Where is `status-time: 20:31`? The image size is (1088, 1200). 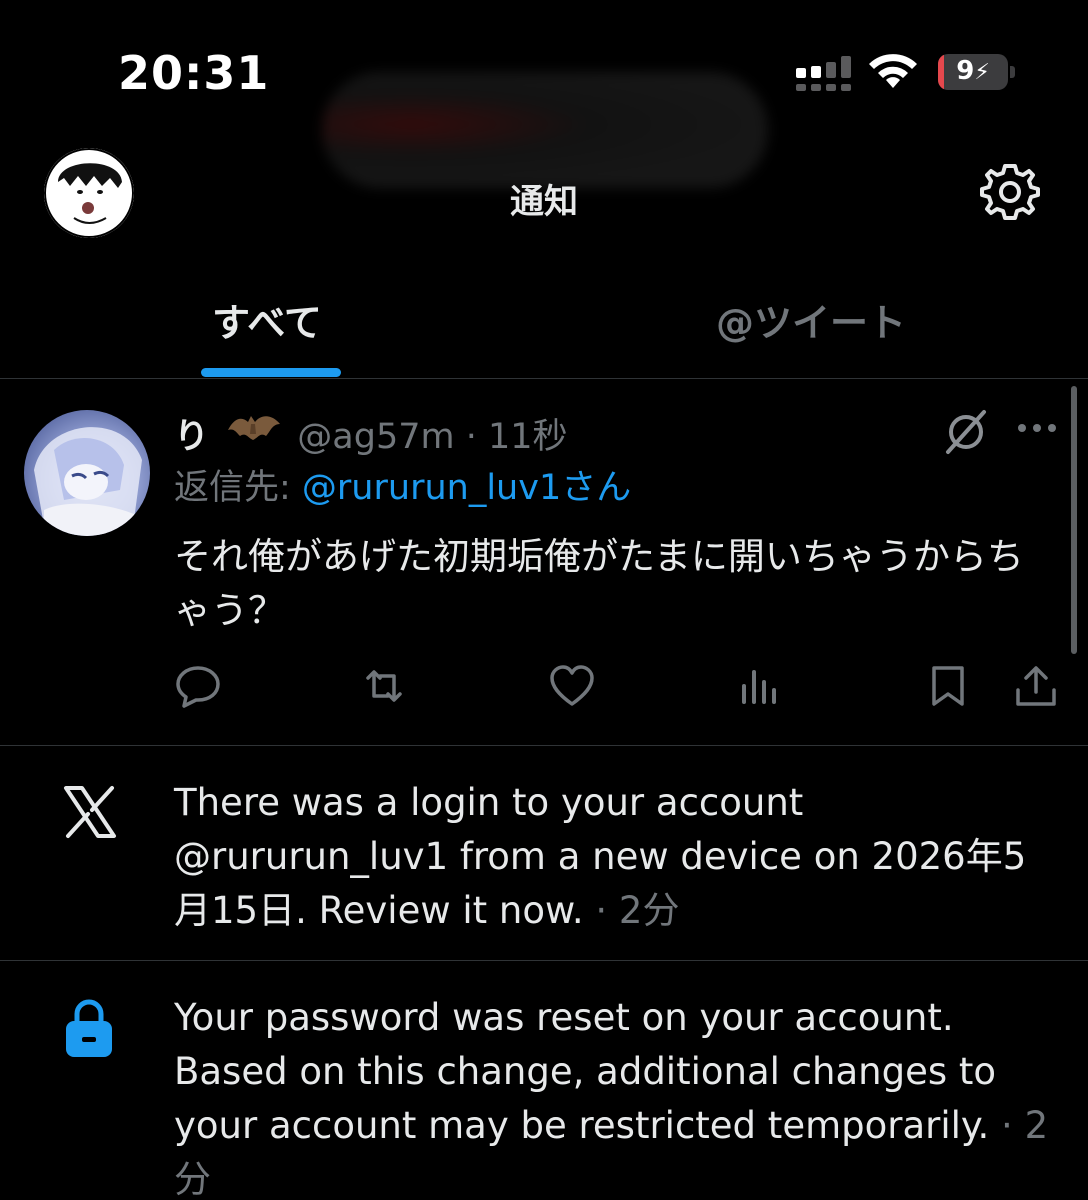
status-time: 20:31 is located at coordinates (194, 73).